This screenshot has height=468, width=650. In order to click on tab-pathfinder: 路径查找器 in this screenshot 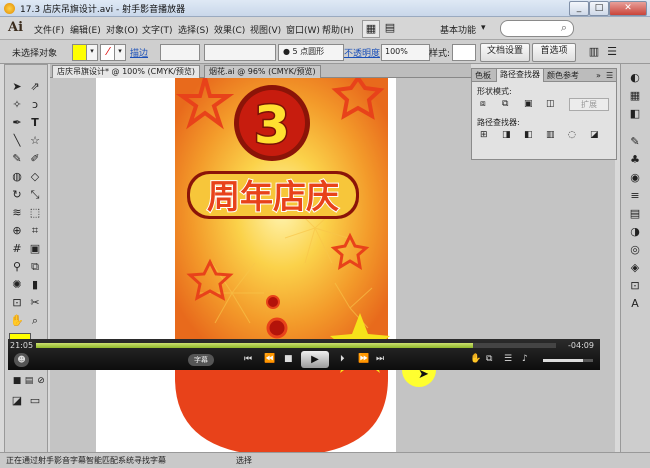, I will do `click(520, 75)`.